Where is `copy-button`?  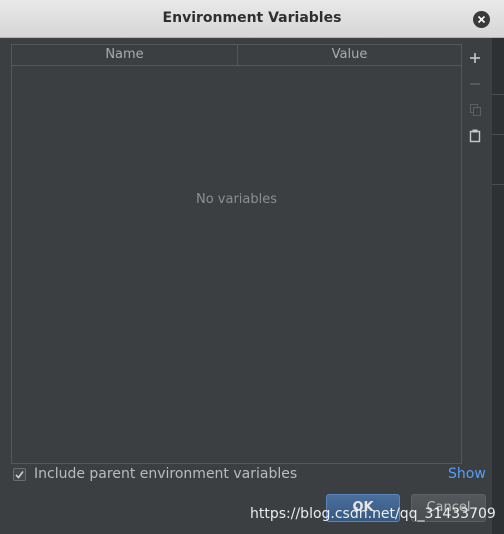 copy-button is located at coordinates (475, 110).